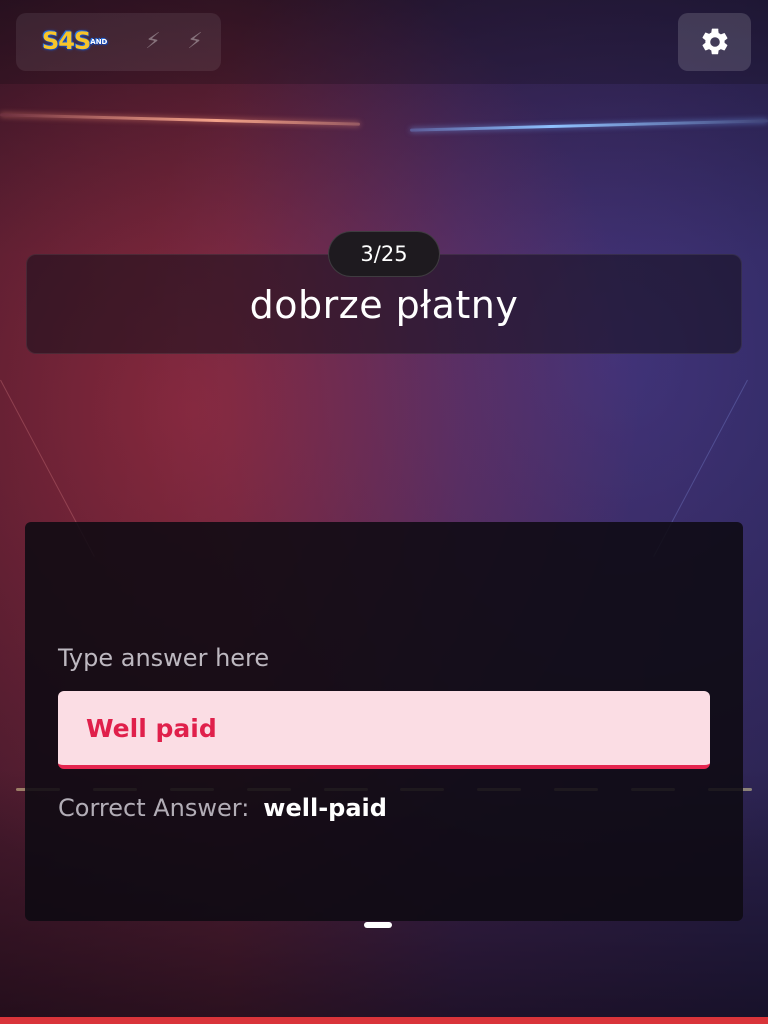  Describe the element at coordinates (154, 808) in the screenshot. I see `correct-answer-label: Correct Answer:` at that location.